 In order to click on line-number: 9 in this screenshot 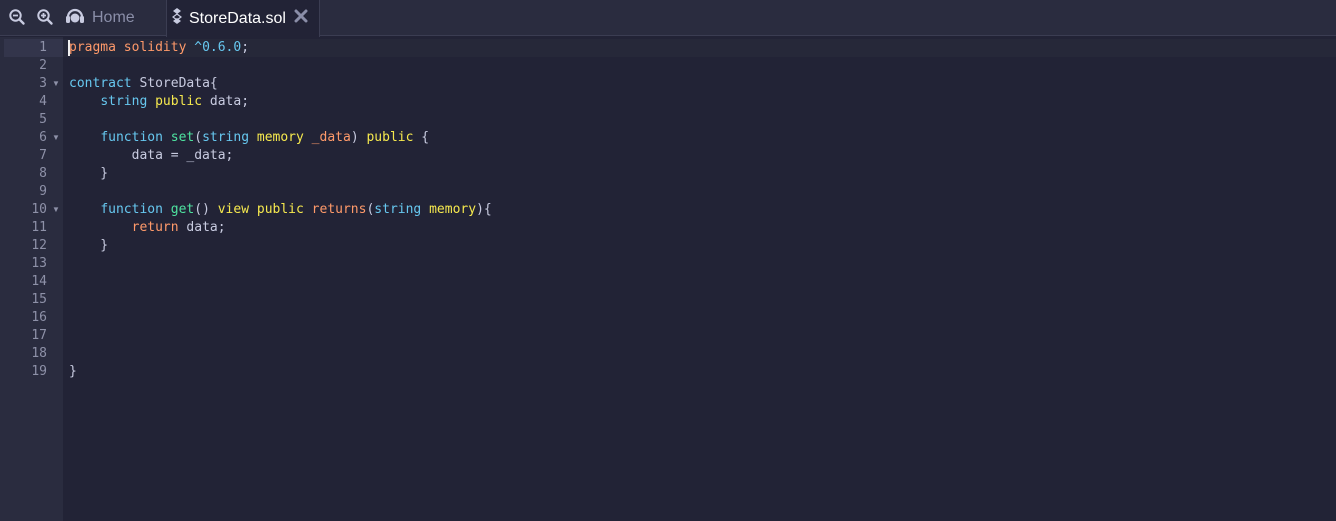, I will do `click(43, 191)`.